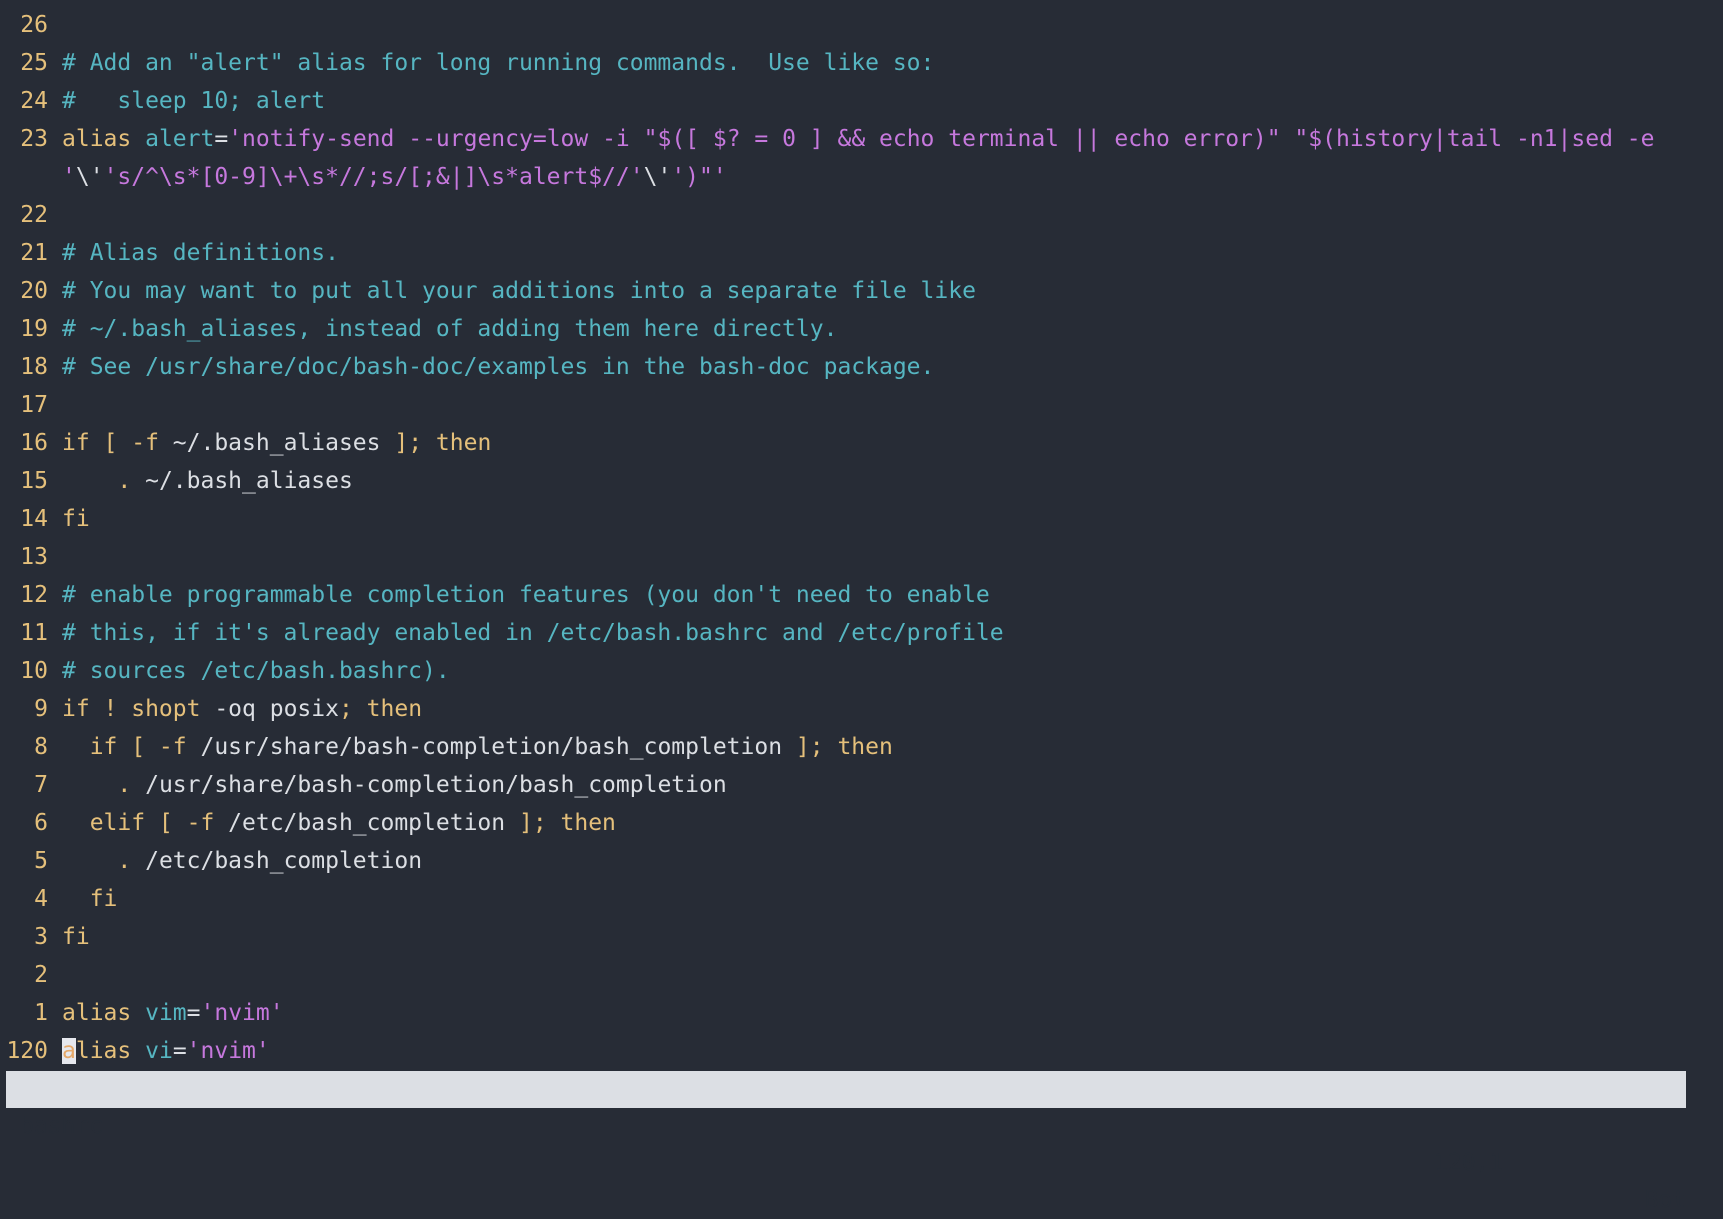 The width and height of the screenshot is (1723, 1219). Describe the element at coordinates (27, 1051) in the screenshot. I see `line-number: 120` at that location.